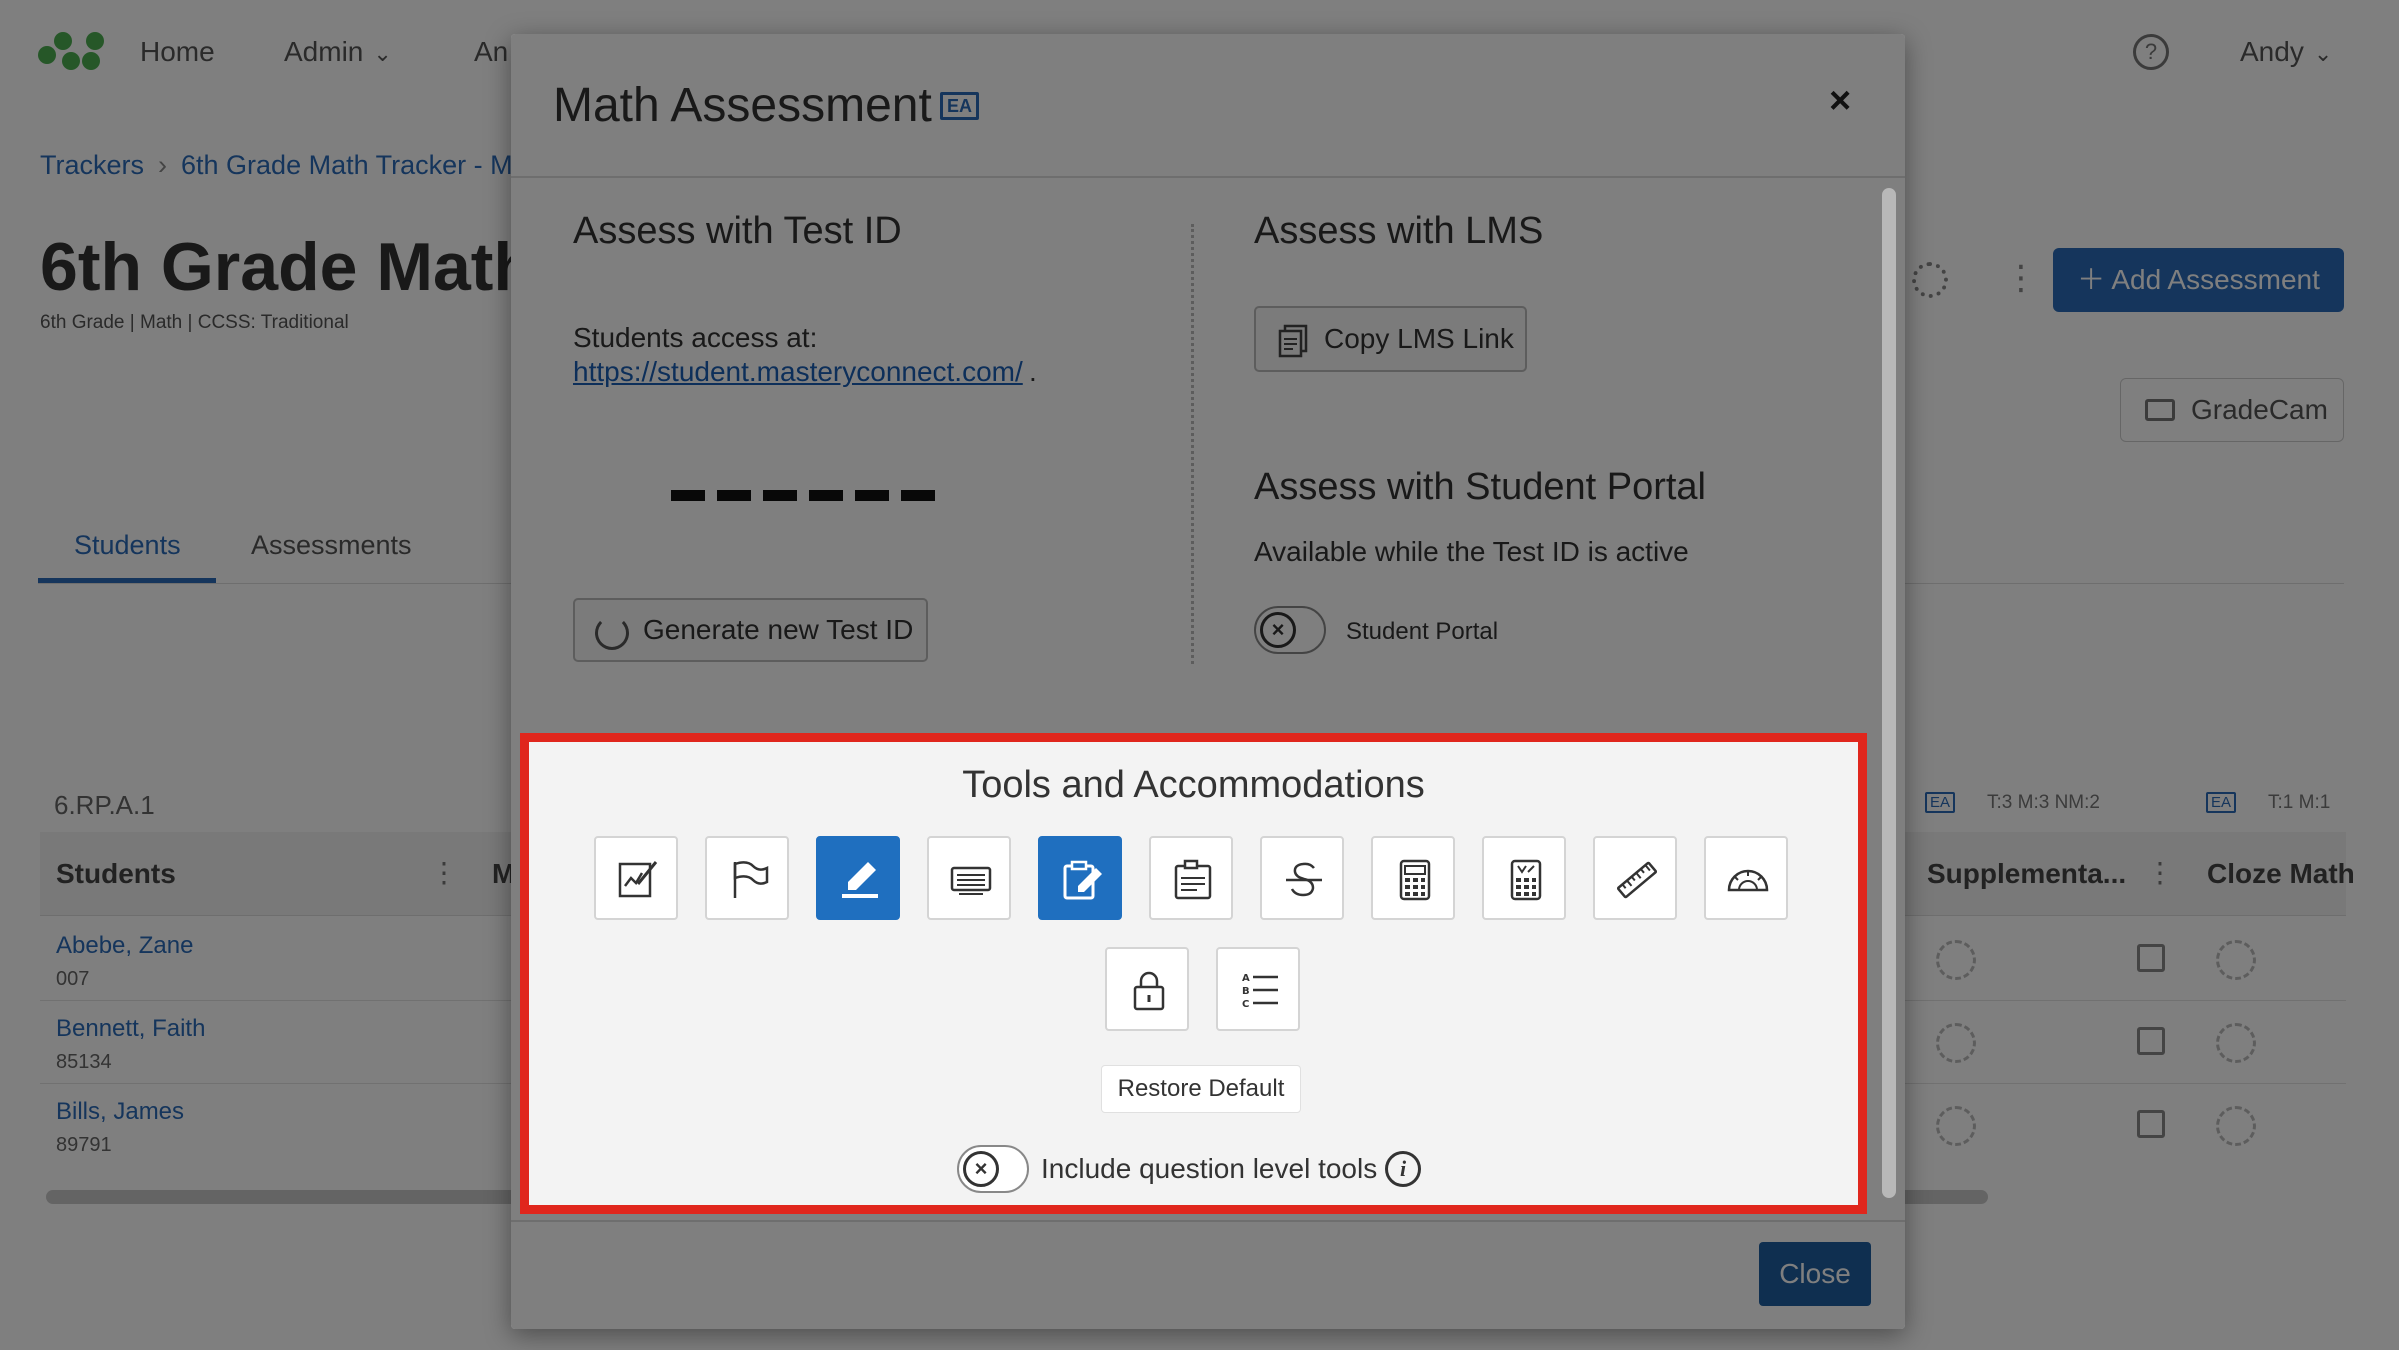  I want to click on highlighter-icon, so click(860, 880).